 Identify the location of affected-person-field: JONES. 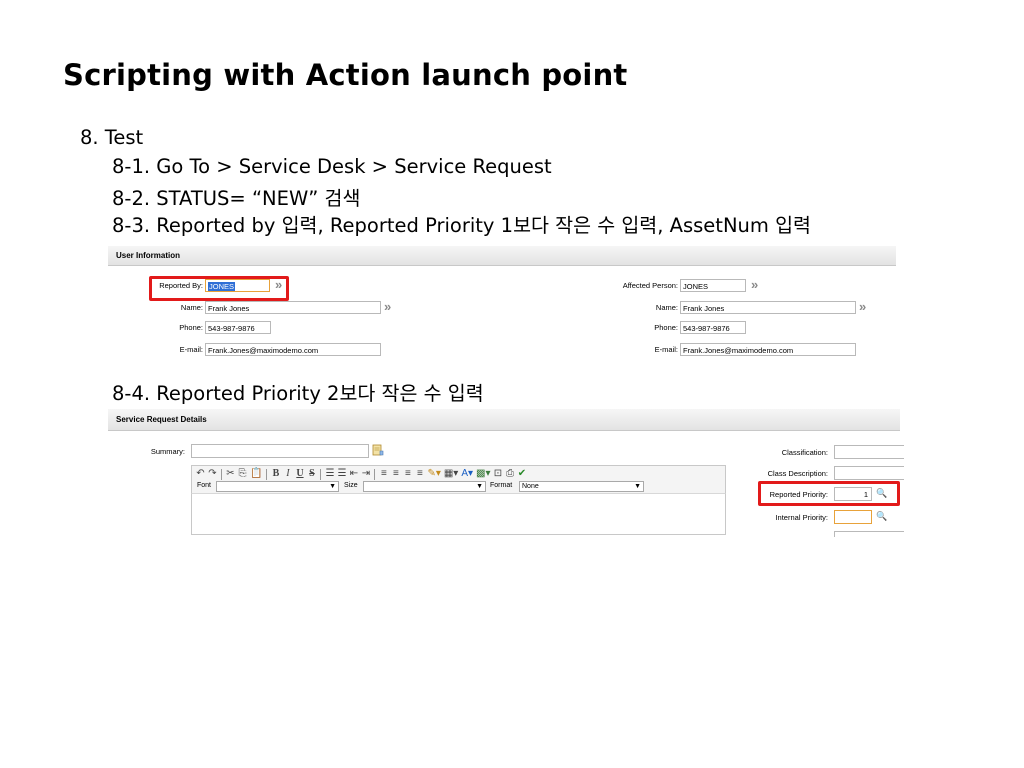
(713, 285).